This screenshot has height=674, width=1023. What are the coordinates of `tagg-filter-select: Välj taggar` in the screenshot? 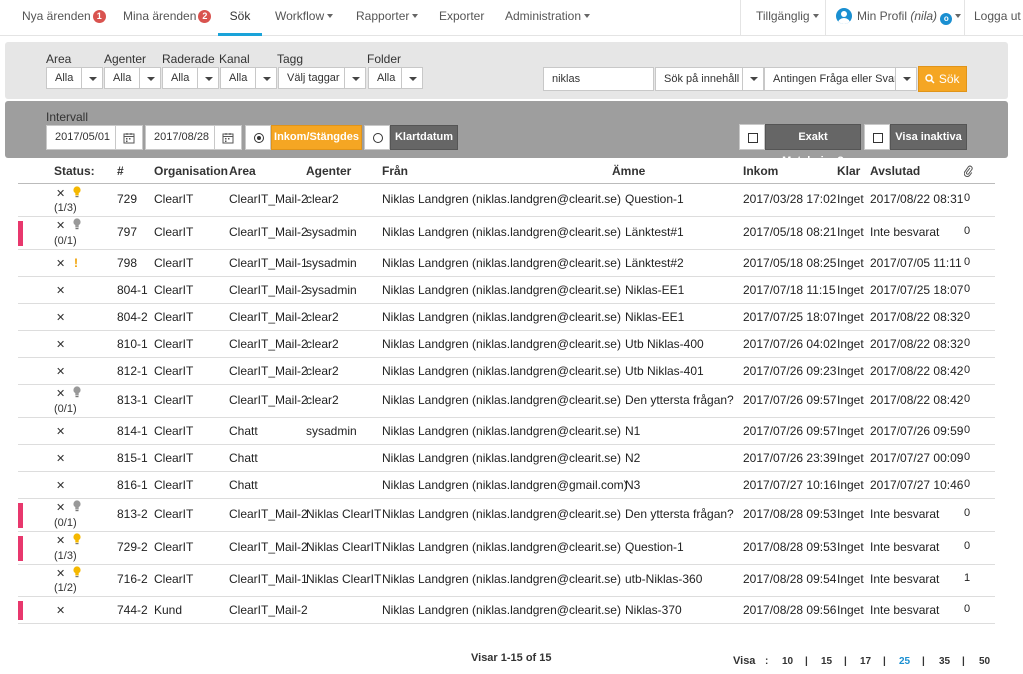 It's located at (311, 78).